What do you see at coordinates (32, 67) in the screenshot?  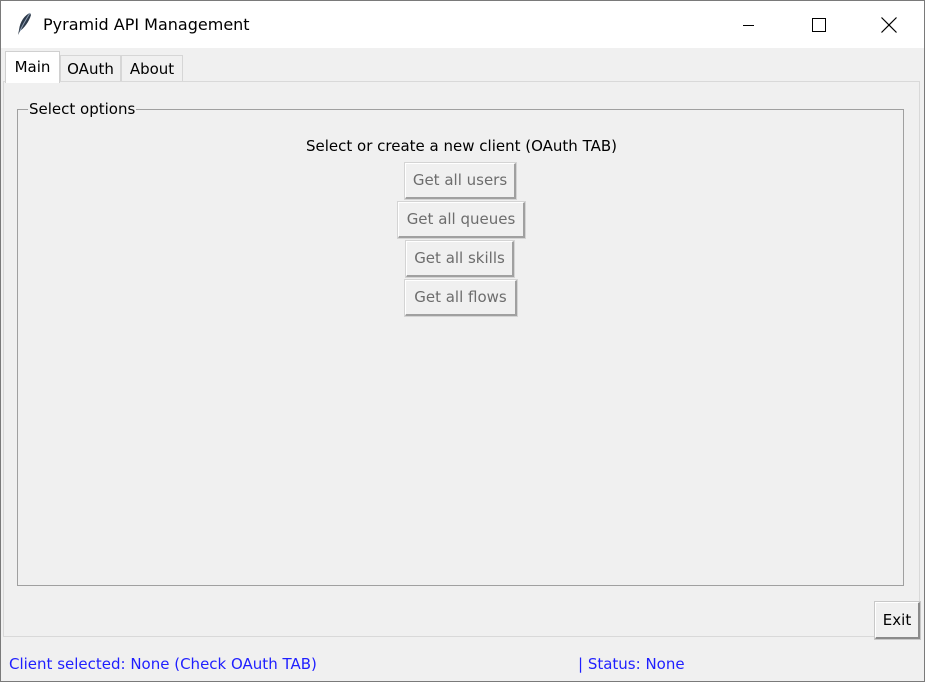 I see `tab-main: Main` at bounding box center [32, 67].